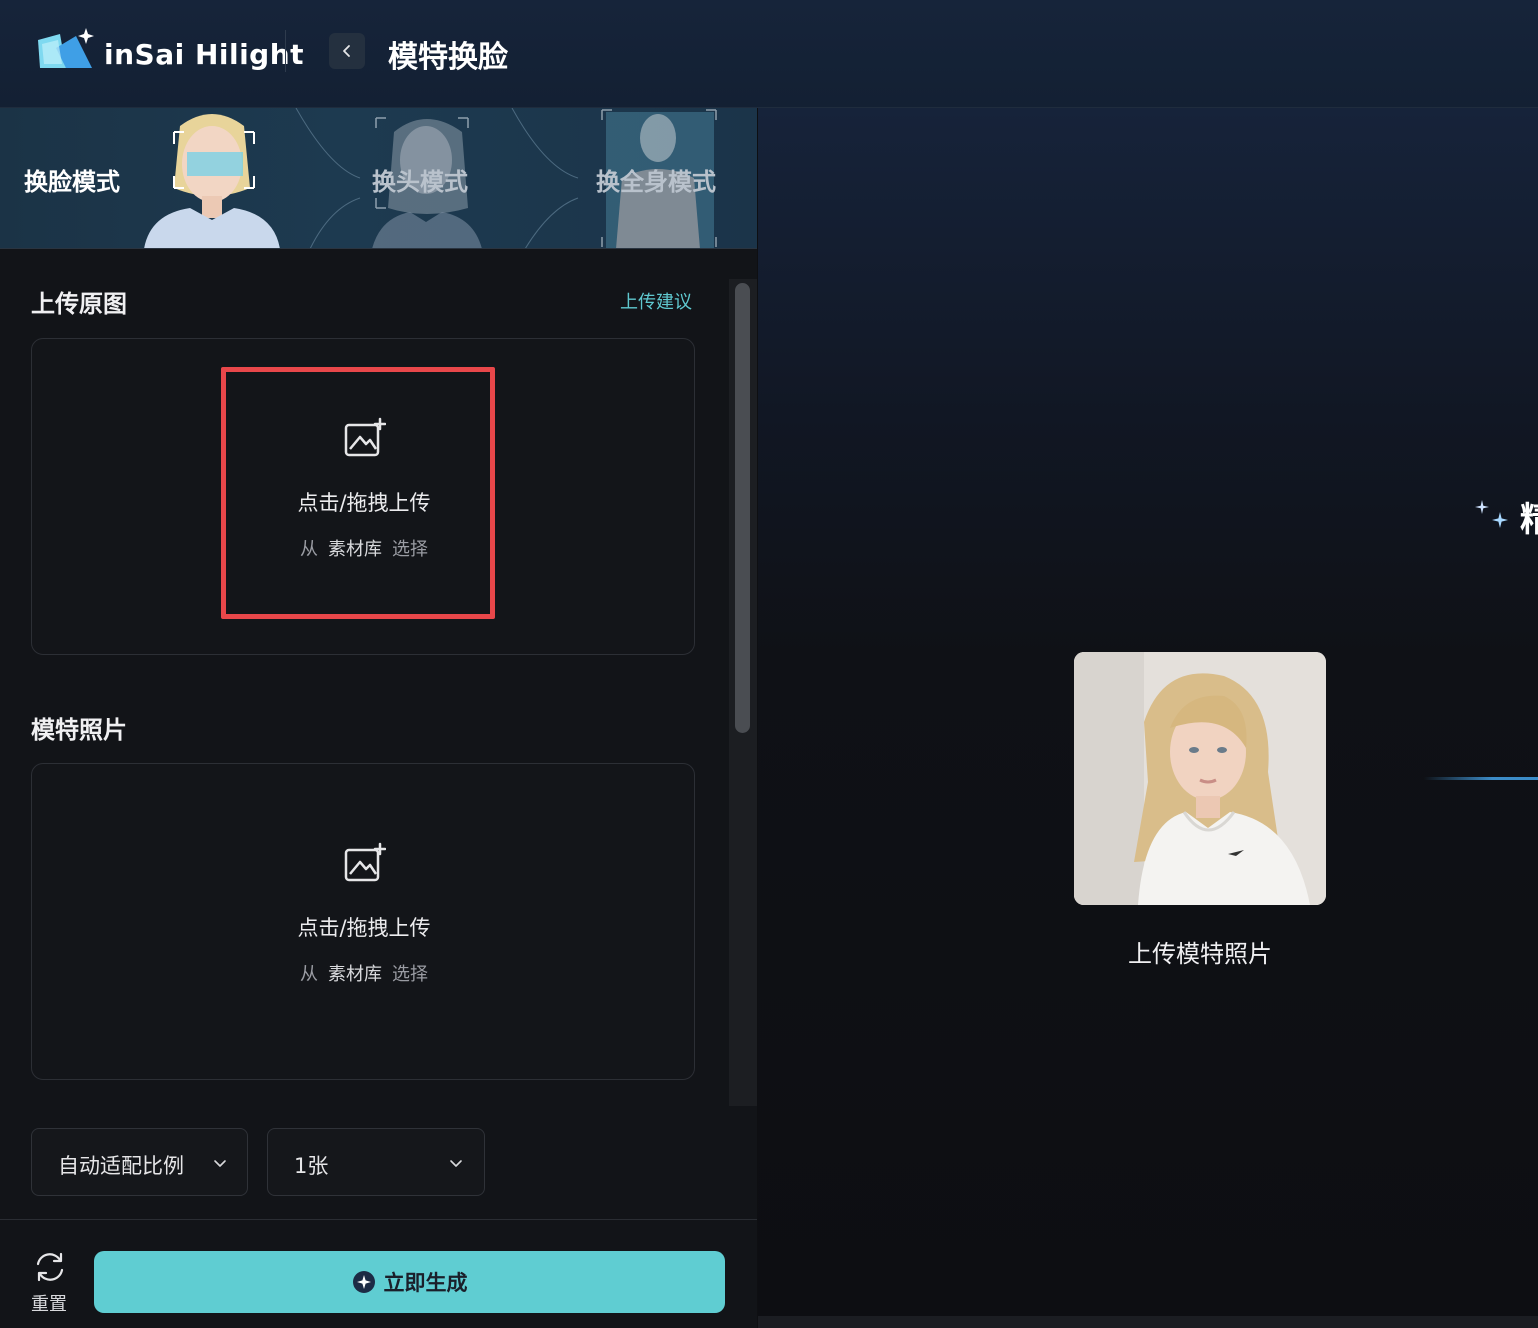  I want to click on model-upload-area: 点击/拖拽上传 从素材库 选择, so click(363, 921).